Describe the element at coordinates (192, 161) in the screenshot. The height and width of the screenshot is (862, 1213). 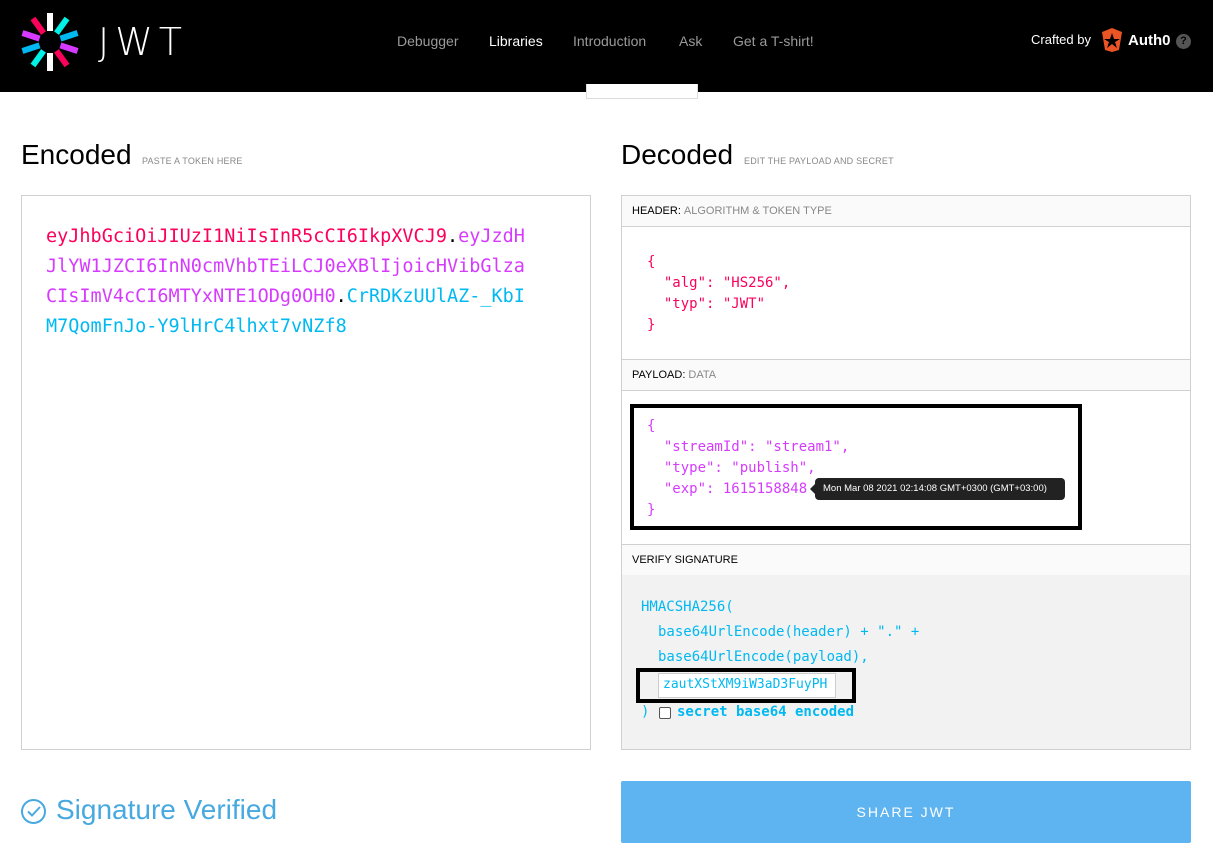
I see `encoded-subtitle: PASTE A TOKEN HERE` at that location.